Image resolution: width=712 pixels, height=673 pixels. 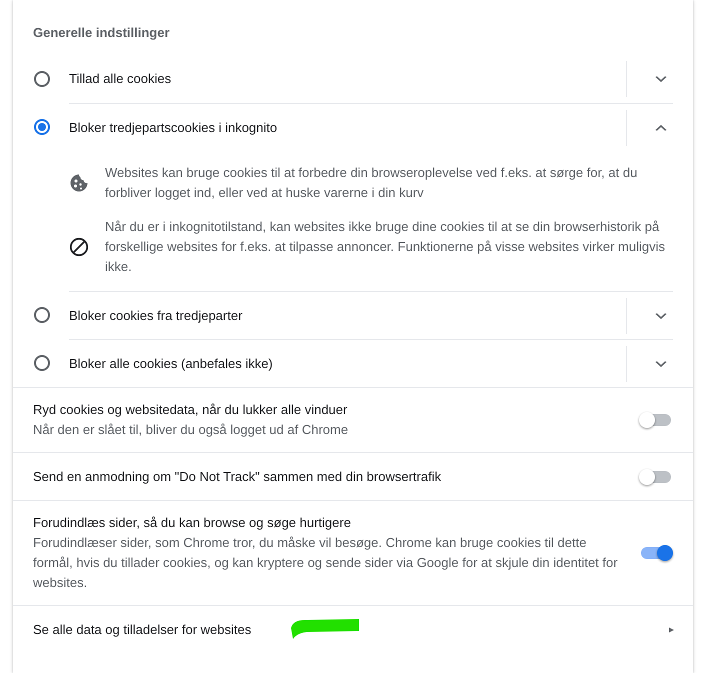 What do you see at coordinates (190, 410) in the screenshot?
I see `setting-title: Ryd cookies og websitedata, når du lukker alle vinduer` at bounding box center [190, 410].